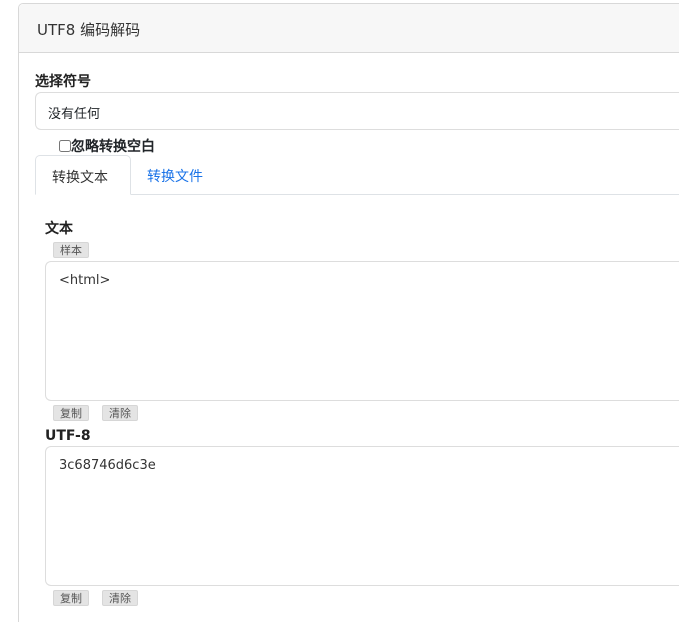 The height and width of the screenshot is (622, 679). I want to click on text-label: 文本, so click(59, 229).